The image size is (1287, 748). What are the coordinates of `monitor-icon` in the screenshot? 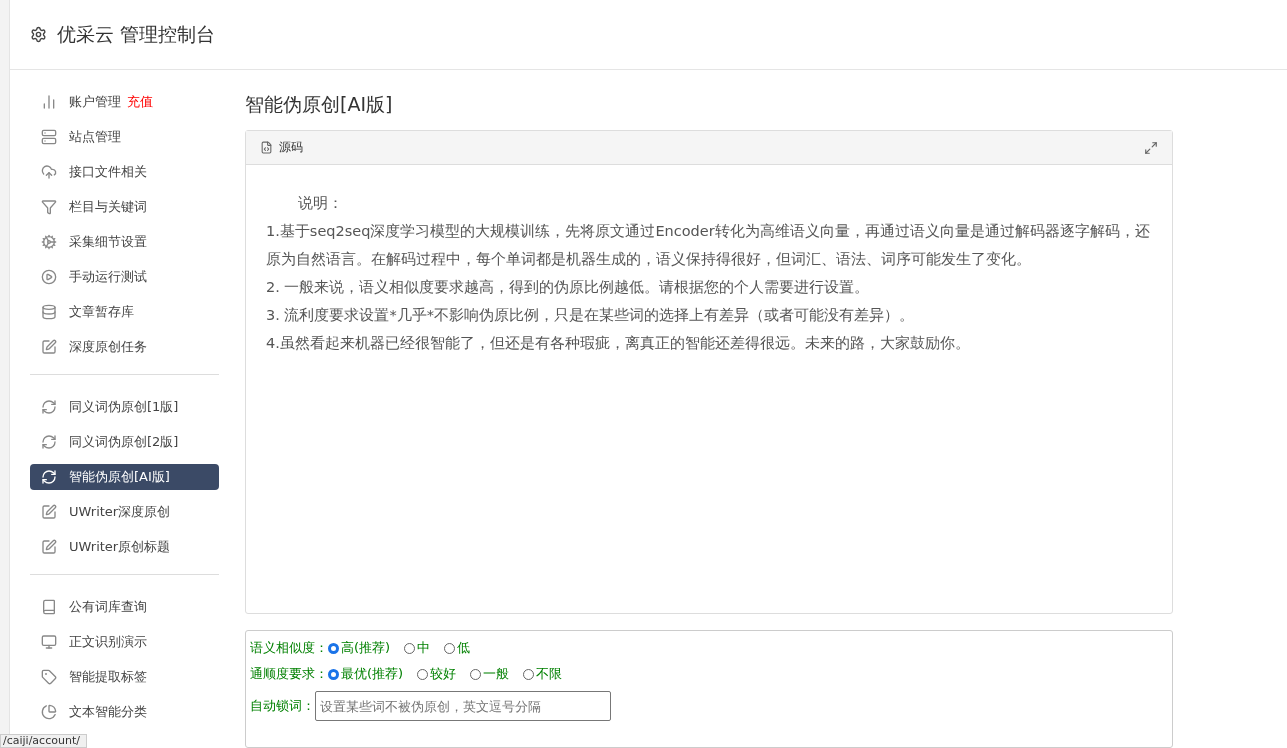 It's located at (49, 641).